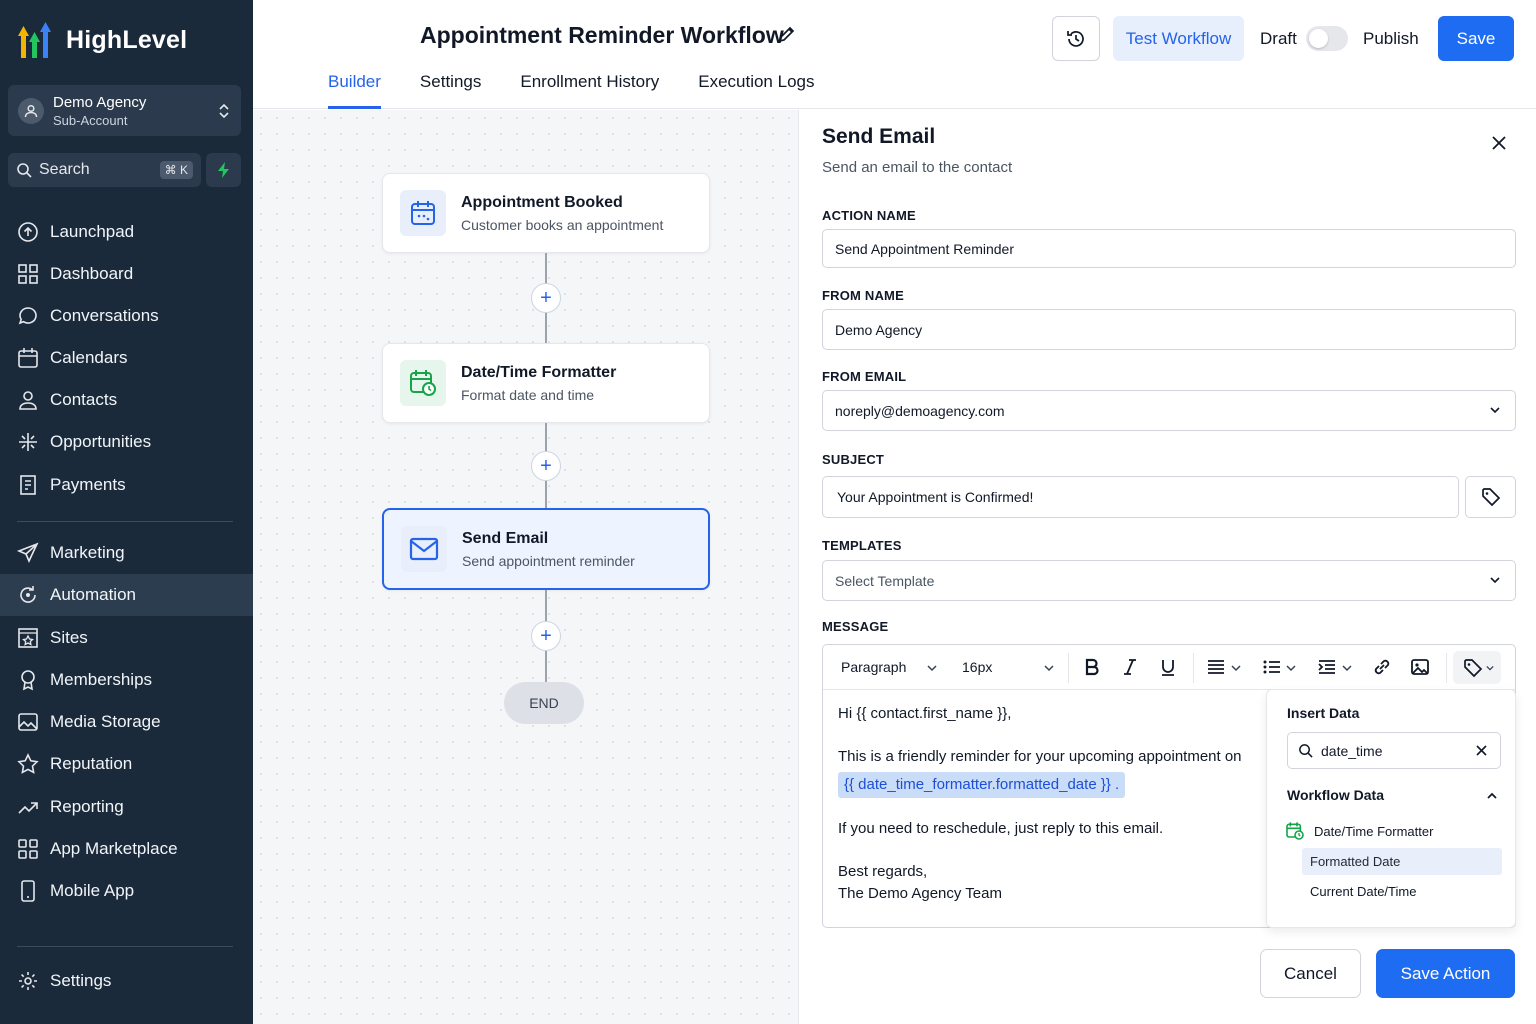 This screenshot has width=1536, height=1024. I want to click on sidebar-item-conversations: Conversations, so click(126, 316).